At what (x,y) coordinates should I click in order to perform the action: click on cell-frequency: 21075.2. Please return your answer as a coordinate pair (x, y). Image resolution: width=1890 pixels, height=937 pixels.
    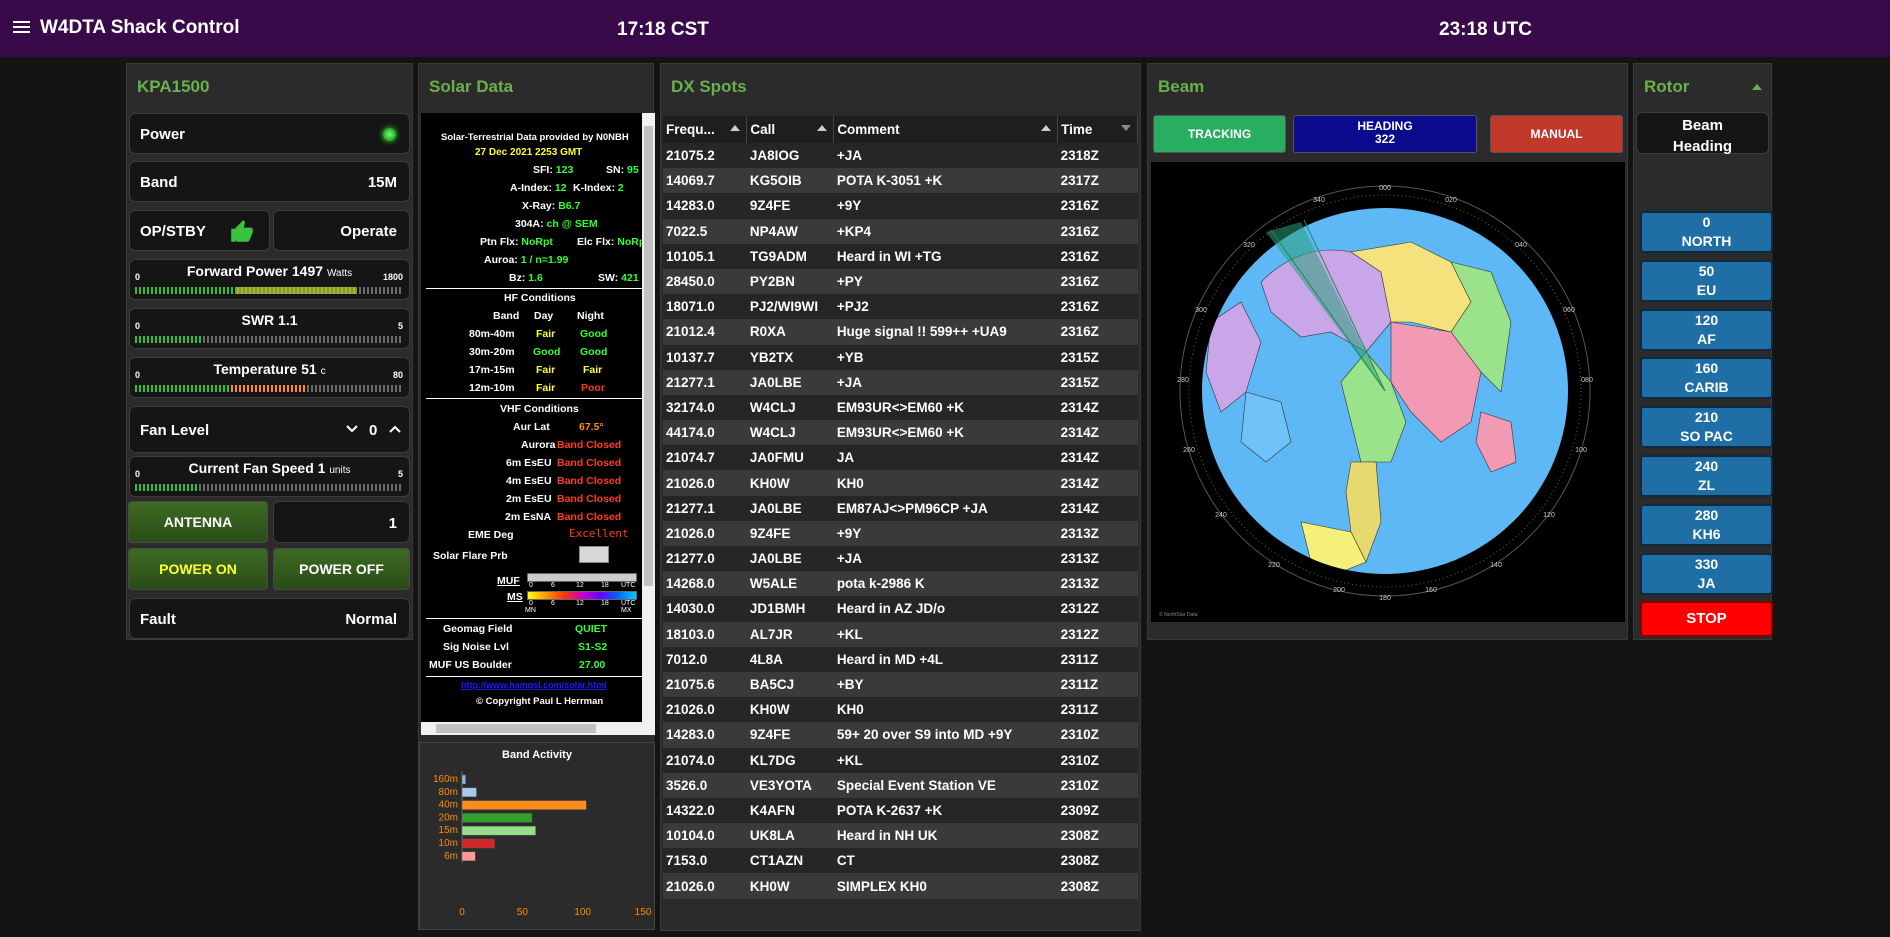
    Looking at the image, I should click on (705, 156).